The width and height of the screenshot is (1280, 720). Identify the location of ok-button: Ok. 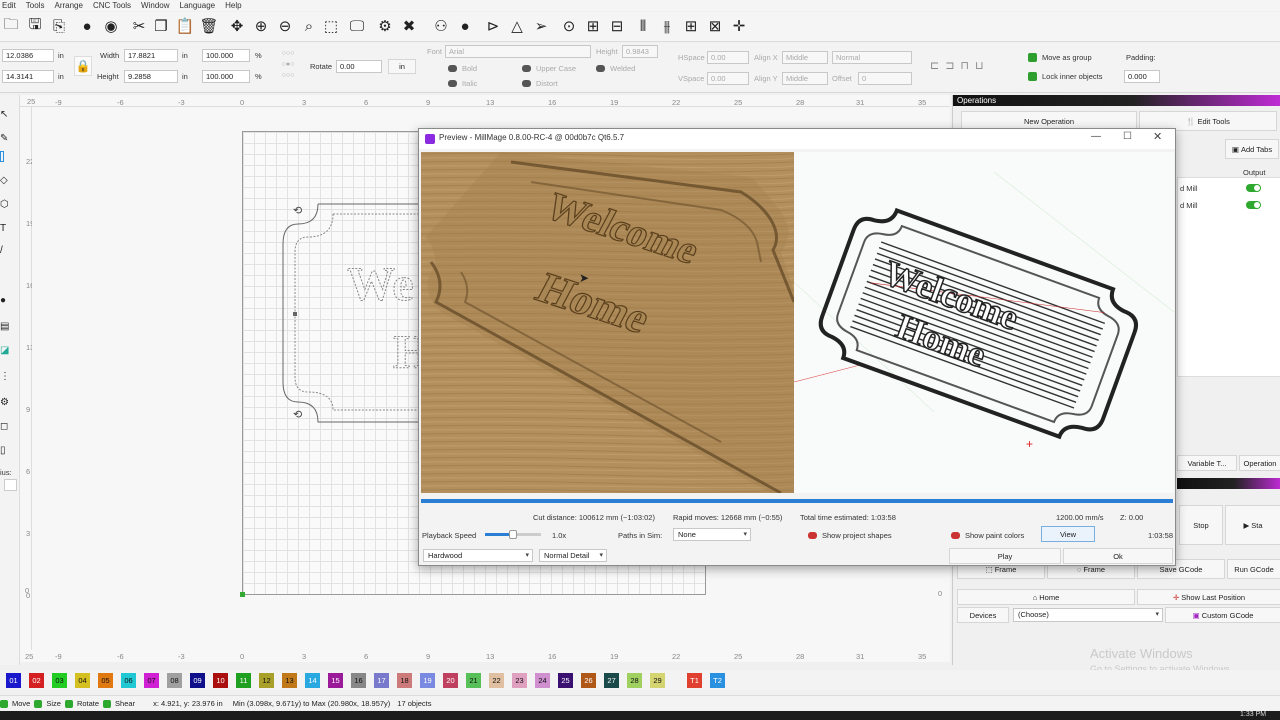
(1118, 556).